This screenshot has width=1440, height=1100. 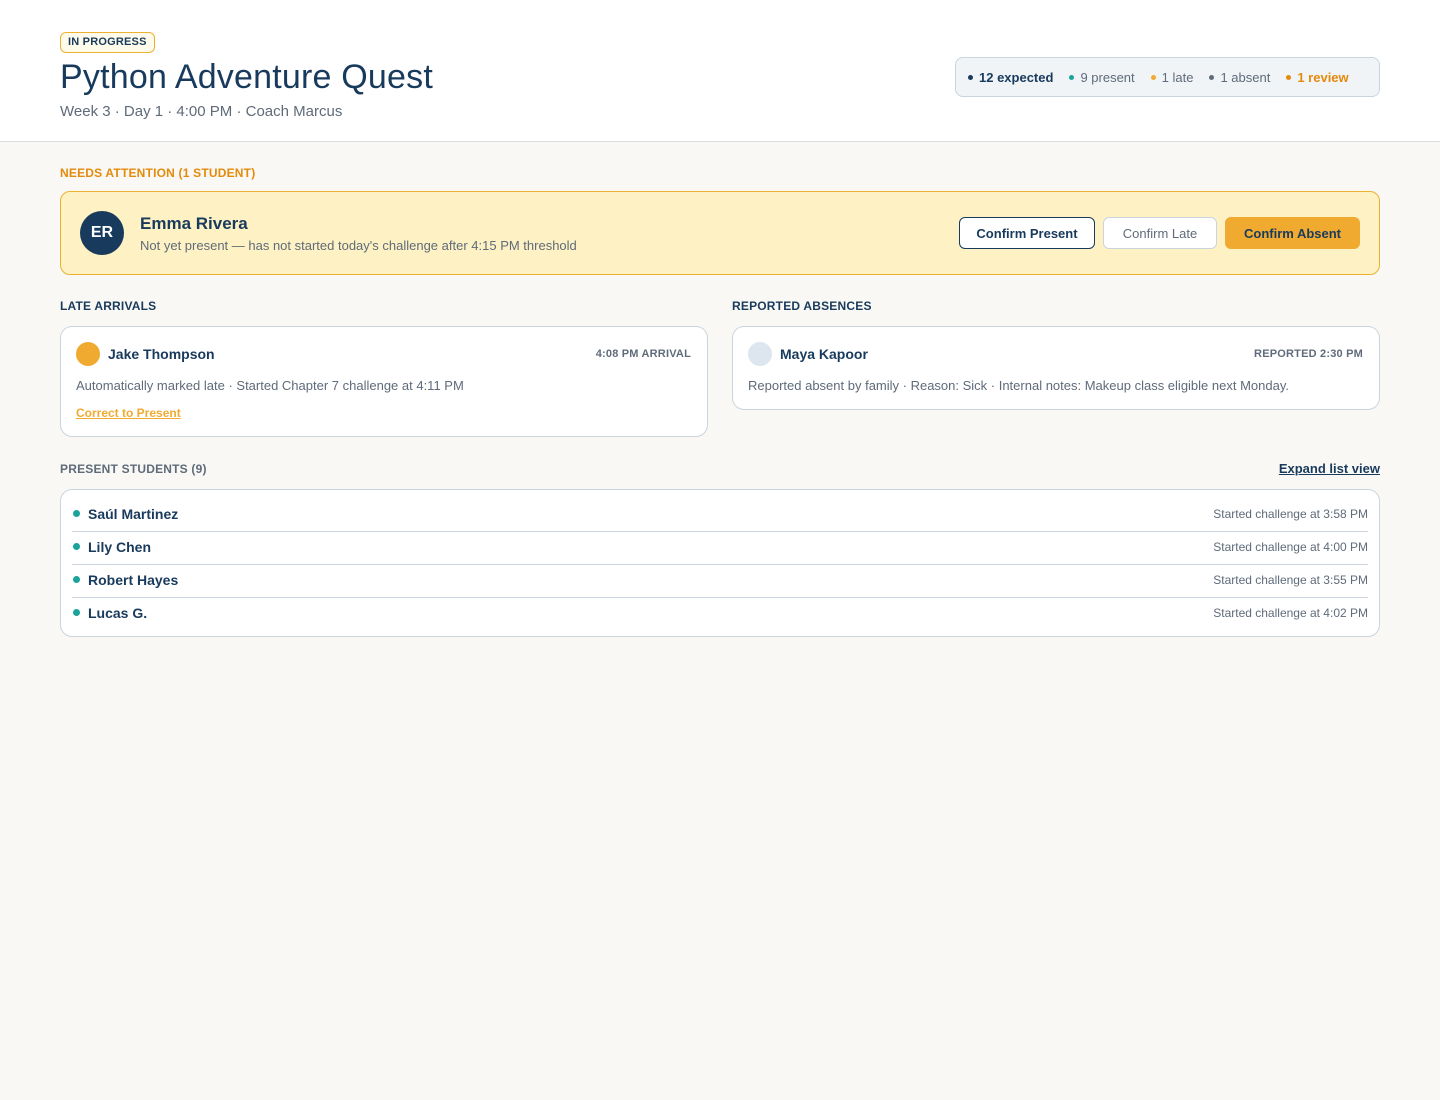 I want to click on session-subtitle: Week 3 · Day 1 · 4:00 PM · Coach Marcus, so click(x=201, y=111).